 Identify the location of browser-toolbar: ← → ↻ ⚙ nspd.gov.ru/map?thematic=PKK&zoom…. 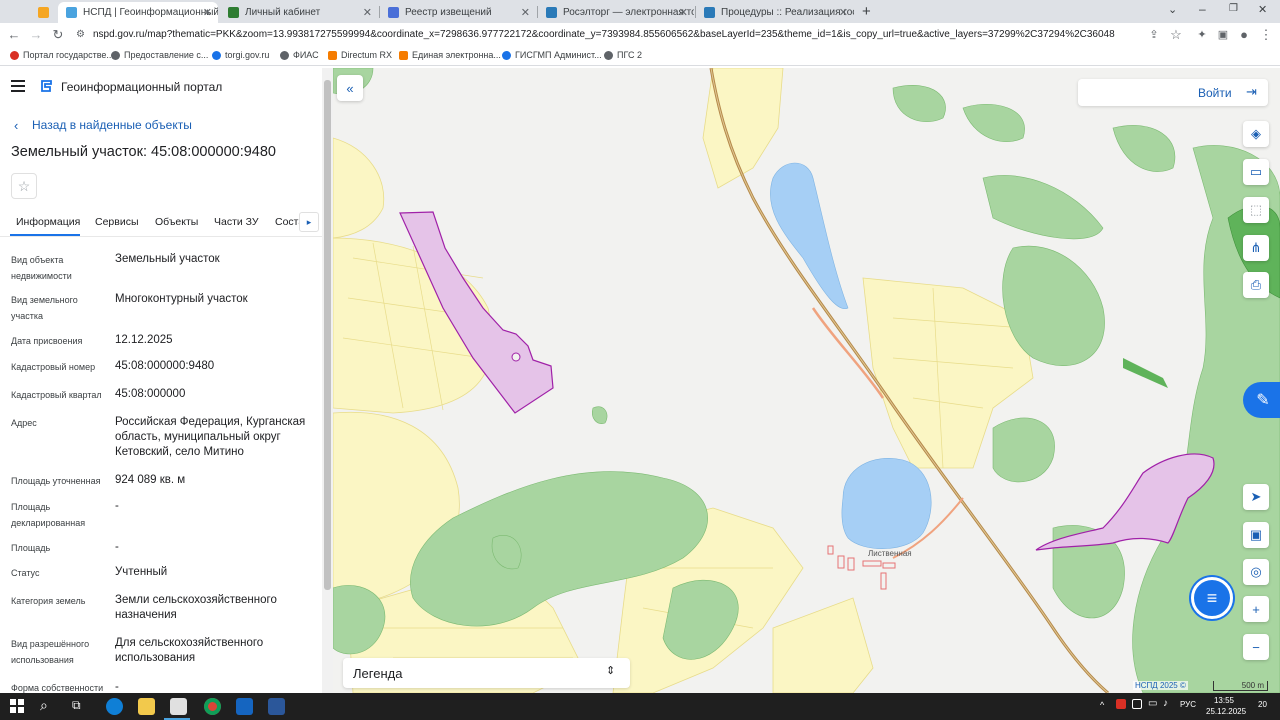
(640, 34).